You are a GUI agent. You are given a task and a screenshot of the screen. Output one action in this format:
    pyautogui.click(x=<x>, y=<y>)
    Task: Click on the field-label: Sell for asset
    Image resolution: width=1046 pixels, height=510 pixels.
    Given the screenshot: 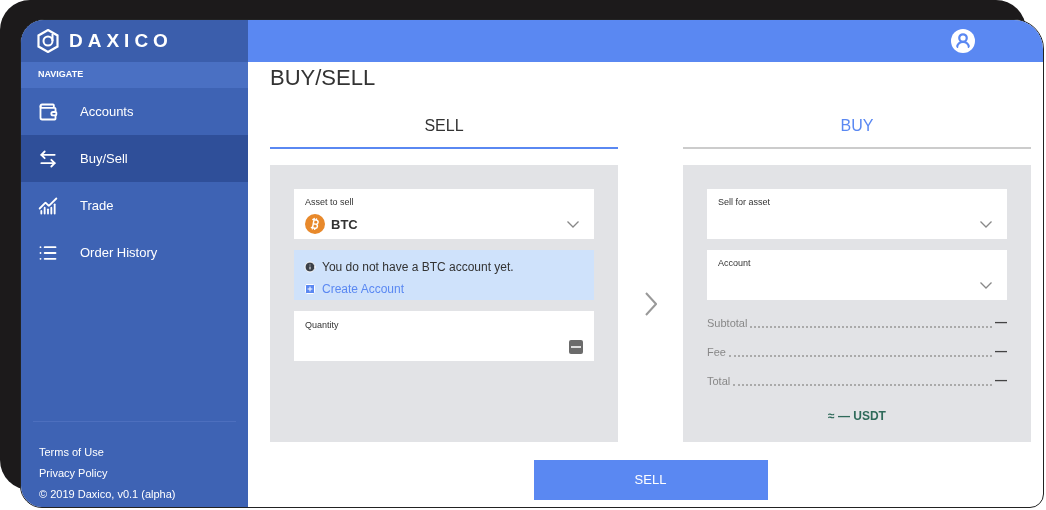 What is the action you would take?
    pyautogui.click(x=745, y=202)
    